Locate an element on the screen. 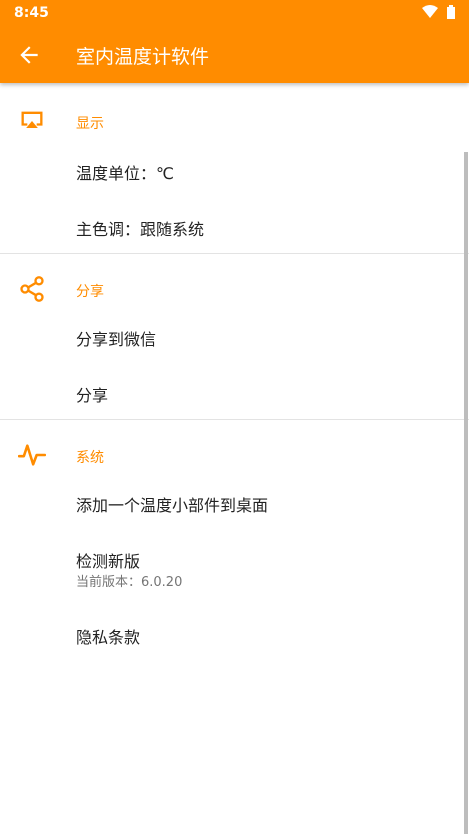 The image size is (469, 834). section-title-display: 显示 is located at coordinates (90, 124).